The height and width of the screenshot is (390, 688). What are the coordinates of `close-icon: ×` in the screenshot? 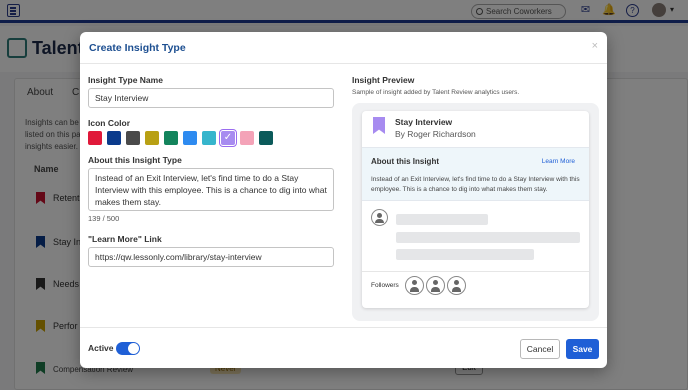 It's located at (595, 46).